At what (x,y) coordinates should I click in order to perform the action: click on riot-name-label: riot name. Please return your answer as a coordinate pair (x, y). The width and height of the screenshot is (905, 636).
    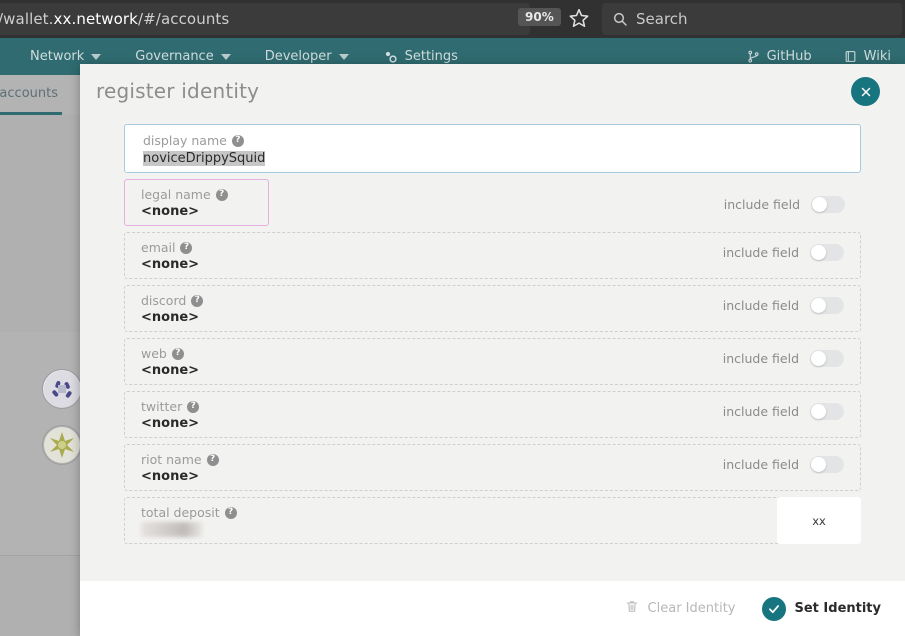
    Looking at the image, I should click on (171, 459).